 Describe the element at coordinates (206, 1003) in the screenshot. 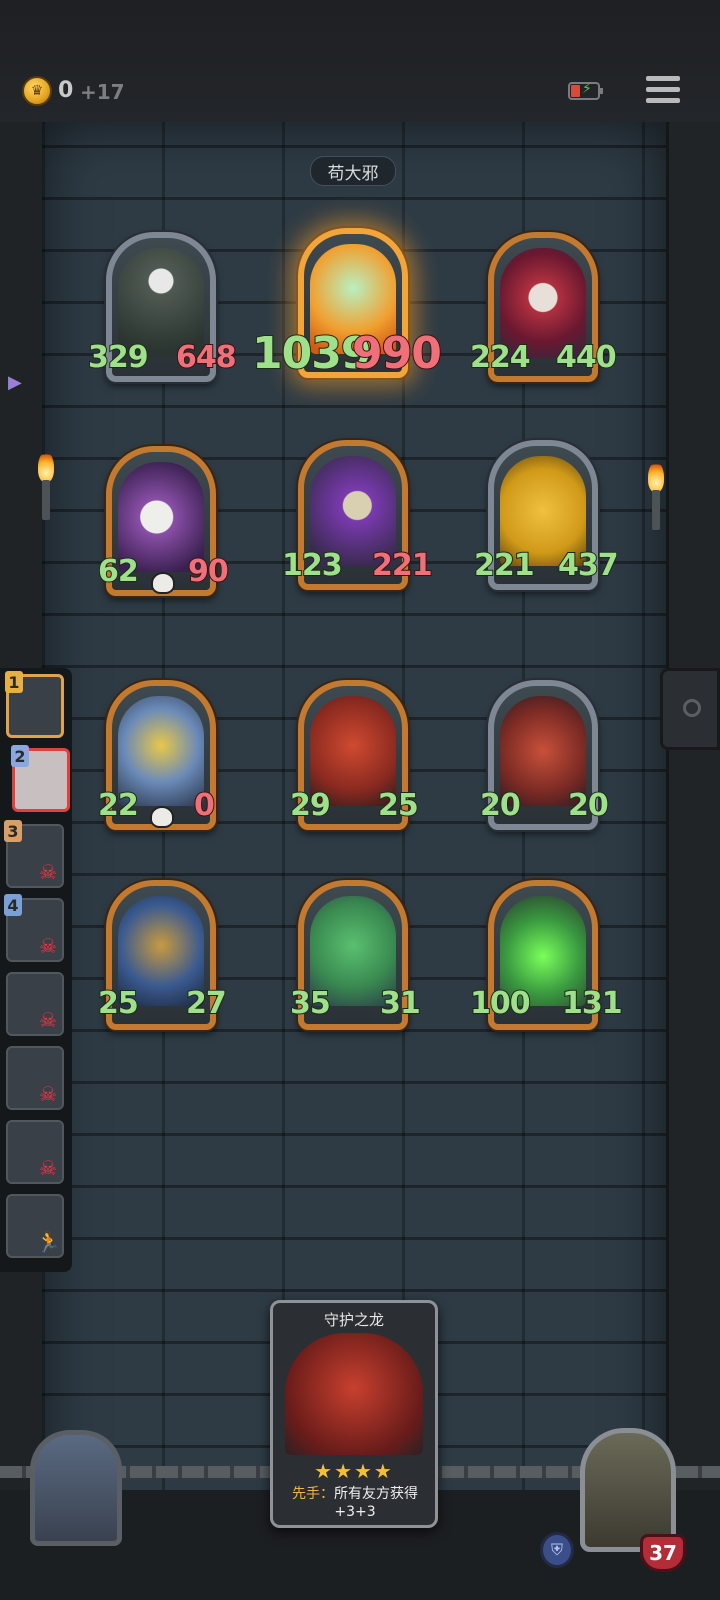

I see `player-unit-health: 27` at that location.